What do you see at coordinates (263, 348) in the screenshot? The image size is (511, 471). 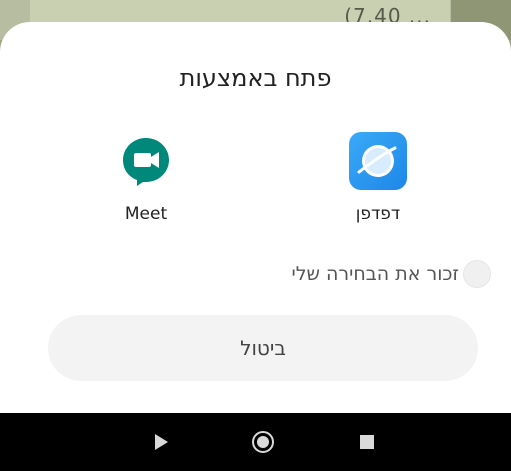 I see `cancel-button: ביטול` at bounding box center [263, 348].